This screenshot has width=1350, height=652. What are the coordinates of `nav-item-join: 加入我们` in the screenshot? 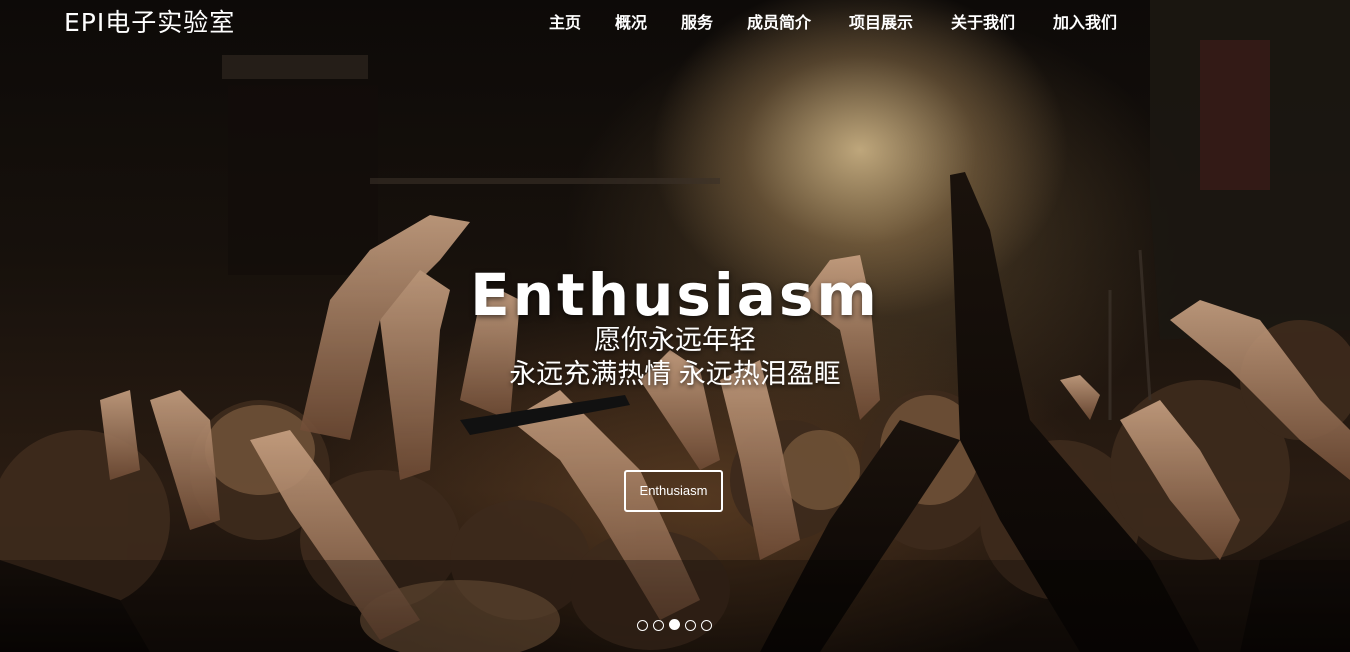 It's located at (1085, 24).